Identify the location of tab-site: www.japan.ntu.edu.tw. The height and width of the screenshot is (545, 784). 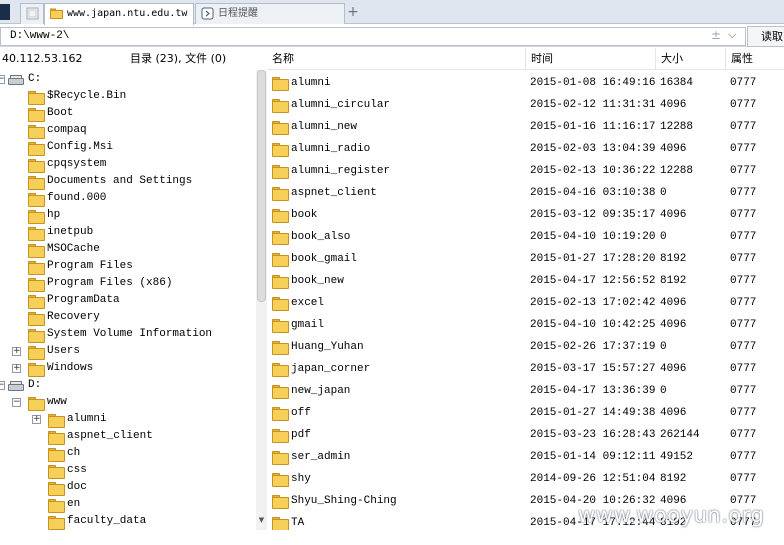
(119, 14).